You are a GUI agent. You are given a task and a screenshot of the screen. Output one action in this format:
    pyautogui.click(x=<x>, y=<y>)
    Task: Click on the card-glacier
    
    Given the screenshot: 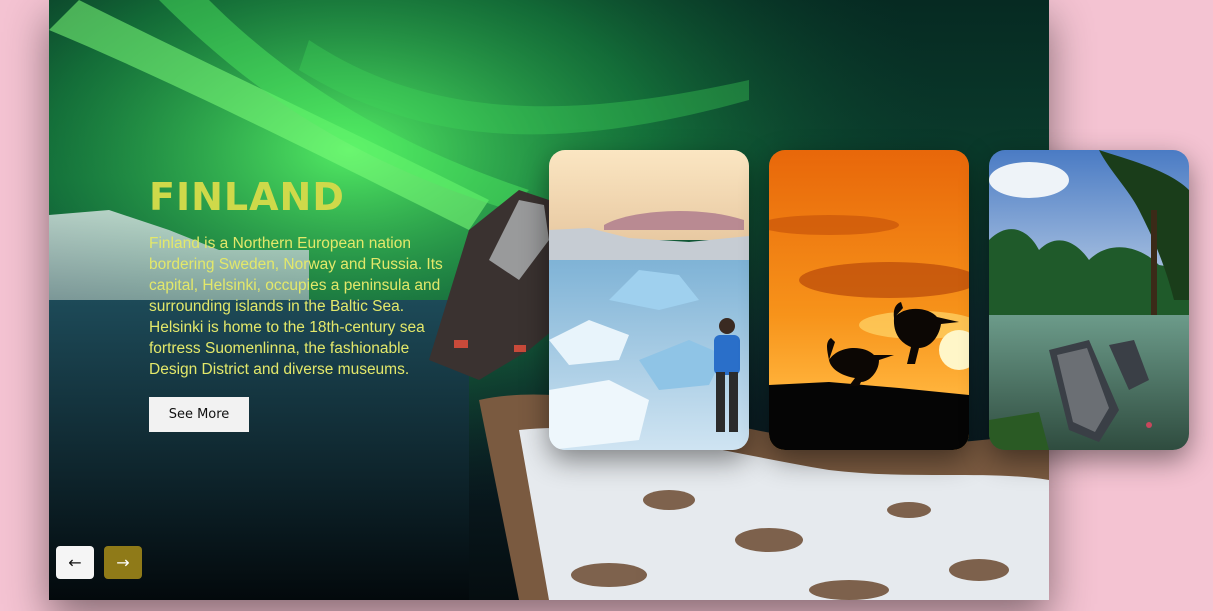 What is the action you would take?
    pyautogui.click(x=649, y=300)
    